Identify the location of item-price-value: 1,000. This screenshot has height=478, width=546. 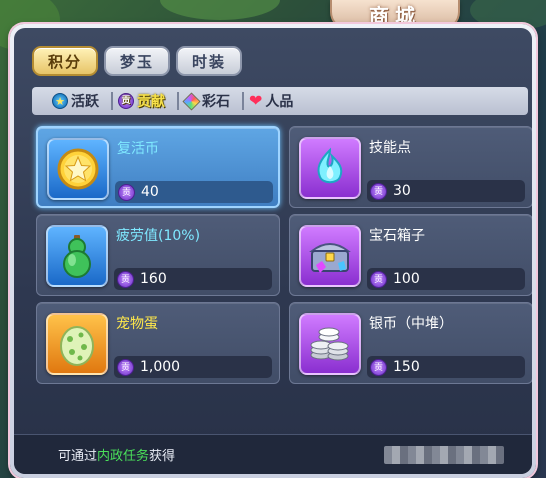
(160, 367).